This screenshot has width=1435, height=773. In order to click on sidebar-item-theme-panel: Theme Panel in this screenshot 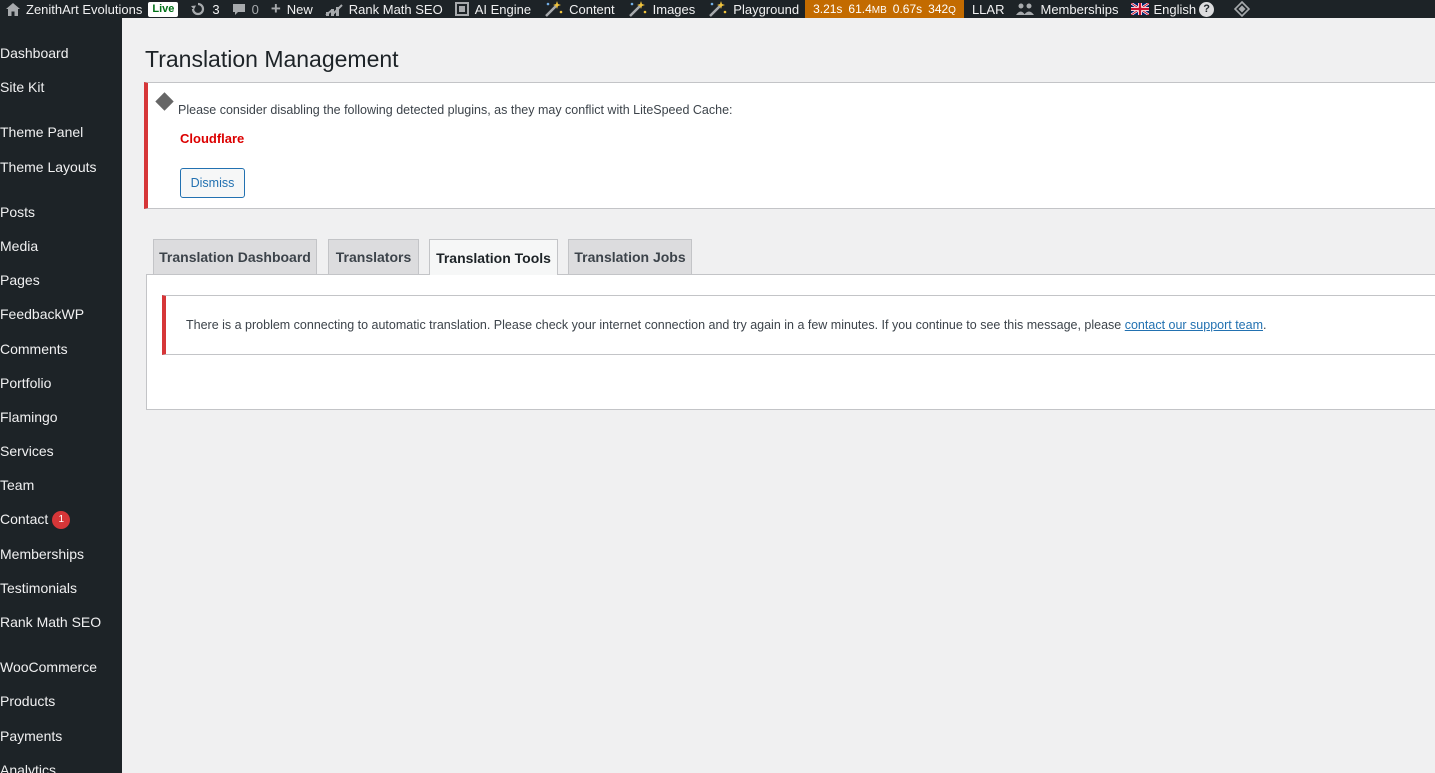, I will do `click(61, 132)`.